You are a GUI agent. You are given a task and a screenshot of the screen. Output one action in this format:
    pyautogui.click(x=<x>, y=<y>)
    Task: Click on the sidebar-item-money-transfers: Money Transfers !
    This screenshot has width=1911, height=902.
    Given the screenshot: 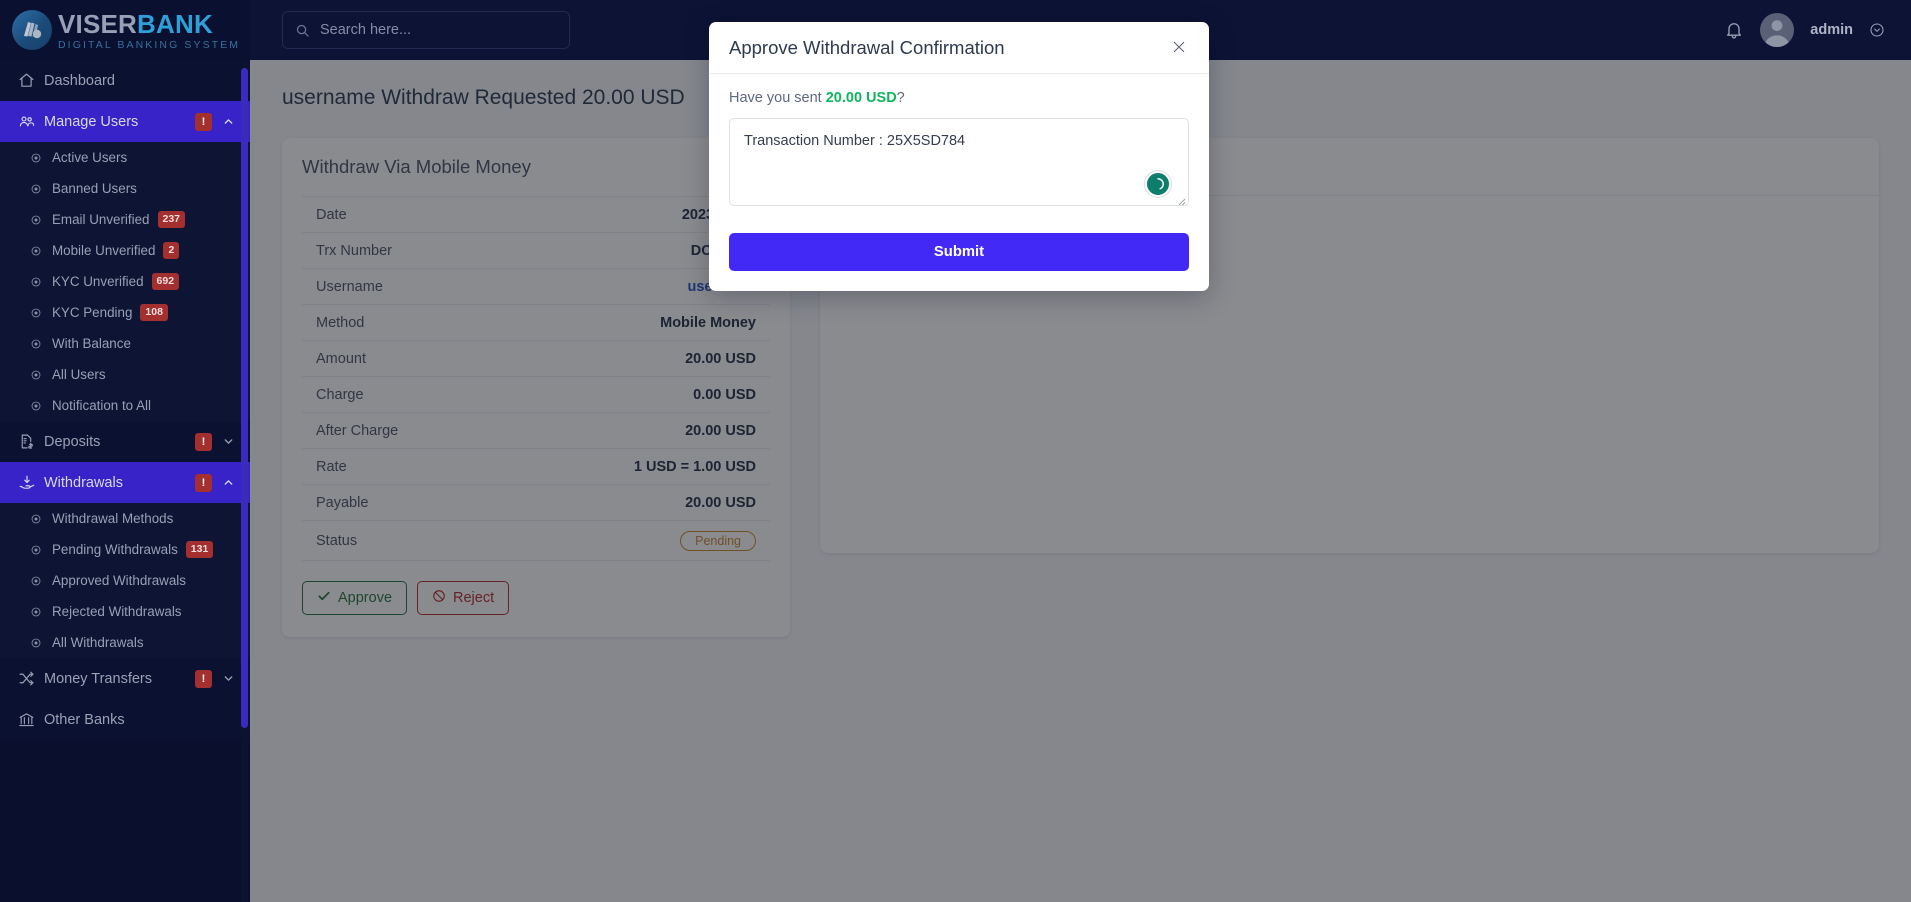 What is the action you would take?
    pyautogui.click(x=125, y=678)
    